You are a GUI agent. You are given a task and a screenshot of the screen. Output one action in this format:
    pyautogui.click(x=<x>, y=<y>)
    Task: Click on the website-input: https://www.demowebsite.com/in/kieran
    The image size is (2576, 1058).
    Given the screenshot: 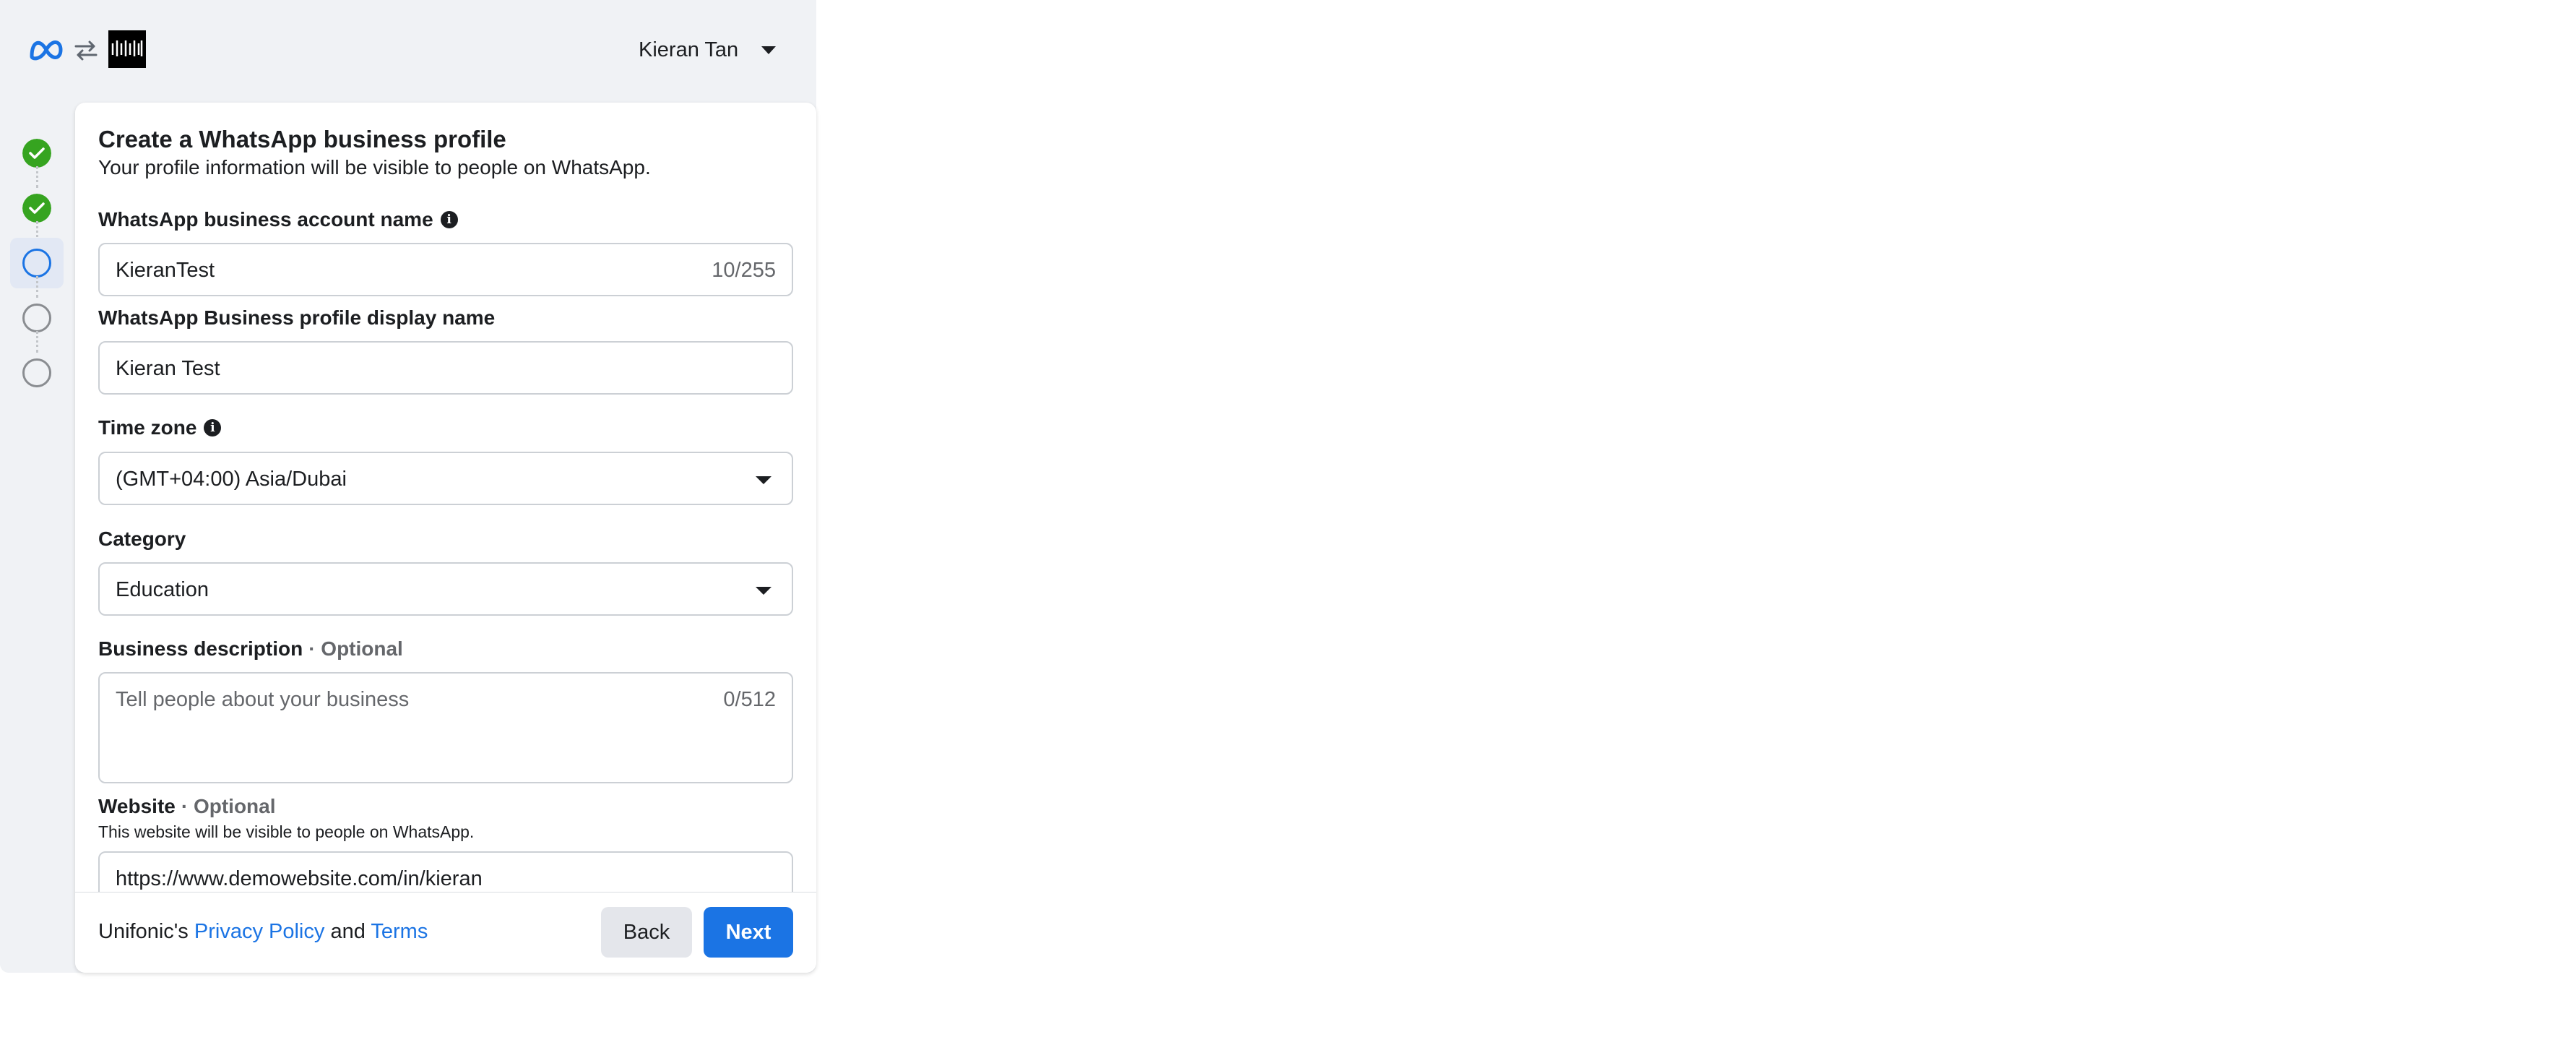 What is the action you would take?
    pyautogui.click(x=446, y=871)
    